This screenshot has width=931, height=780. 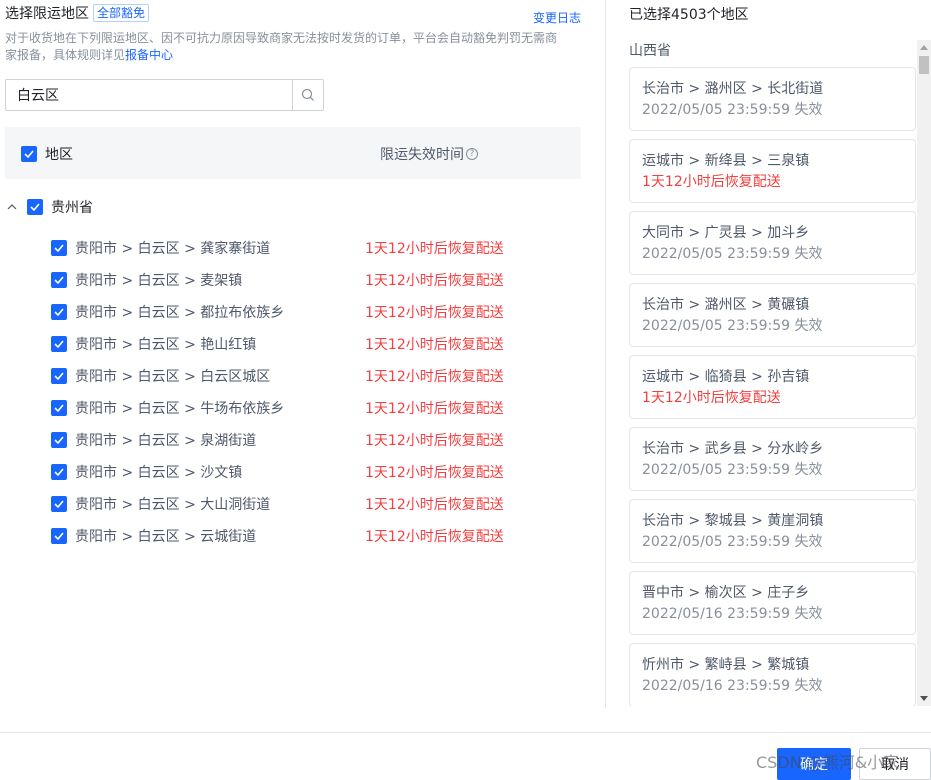 What do you see at coordinates (650, 51) in the screenshot?
I see `selected-province-label: 山西省` at bounding box center [650, 51].